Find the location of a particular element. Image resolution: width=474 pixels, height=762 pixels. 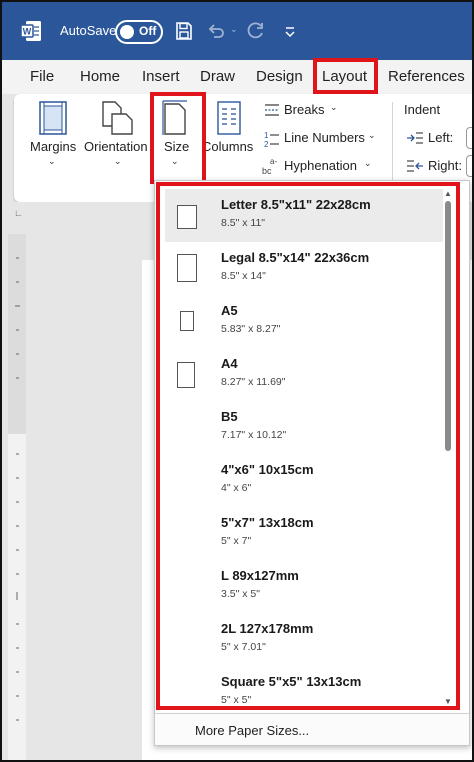

svg-text: bc is located at coordinates (267, 171).